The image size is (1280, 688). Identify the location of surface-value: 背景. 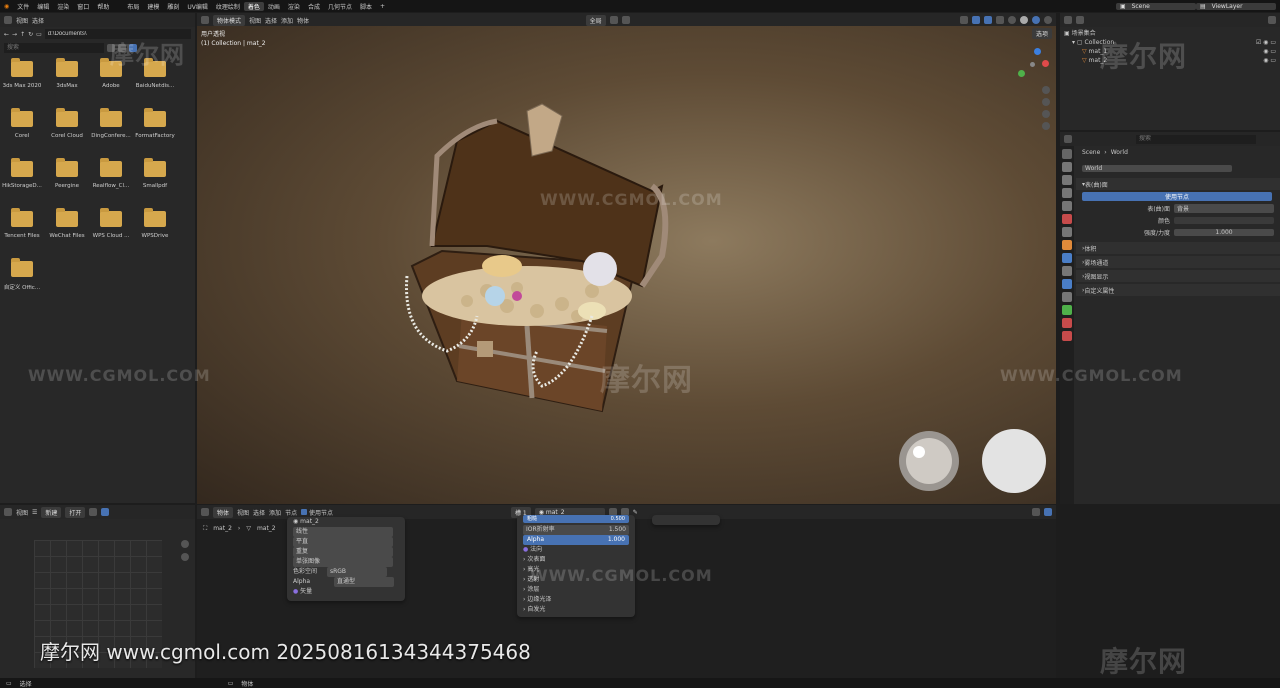
(1224, 208).